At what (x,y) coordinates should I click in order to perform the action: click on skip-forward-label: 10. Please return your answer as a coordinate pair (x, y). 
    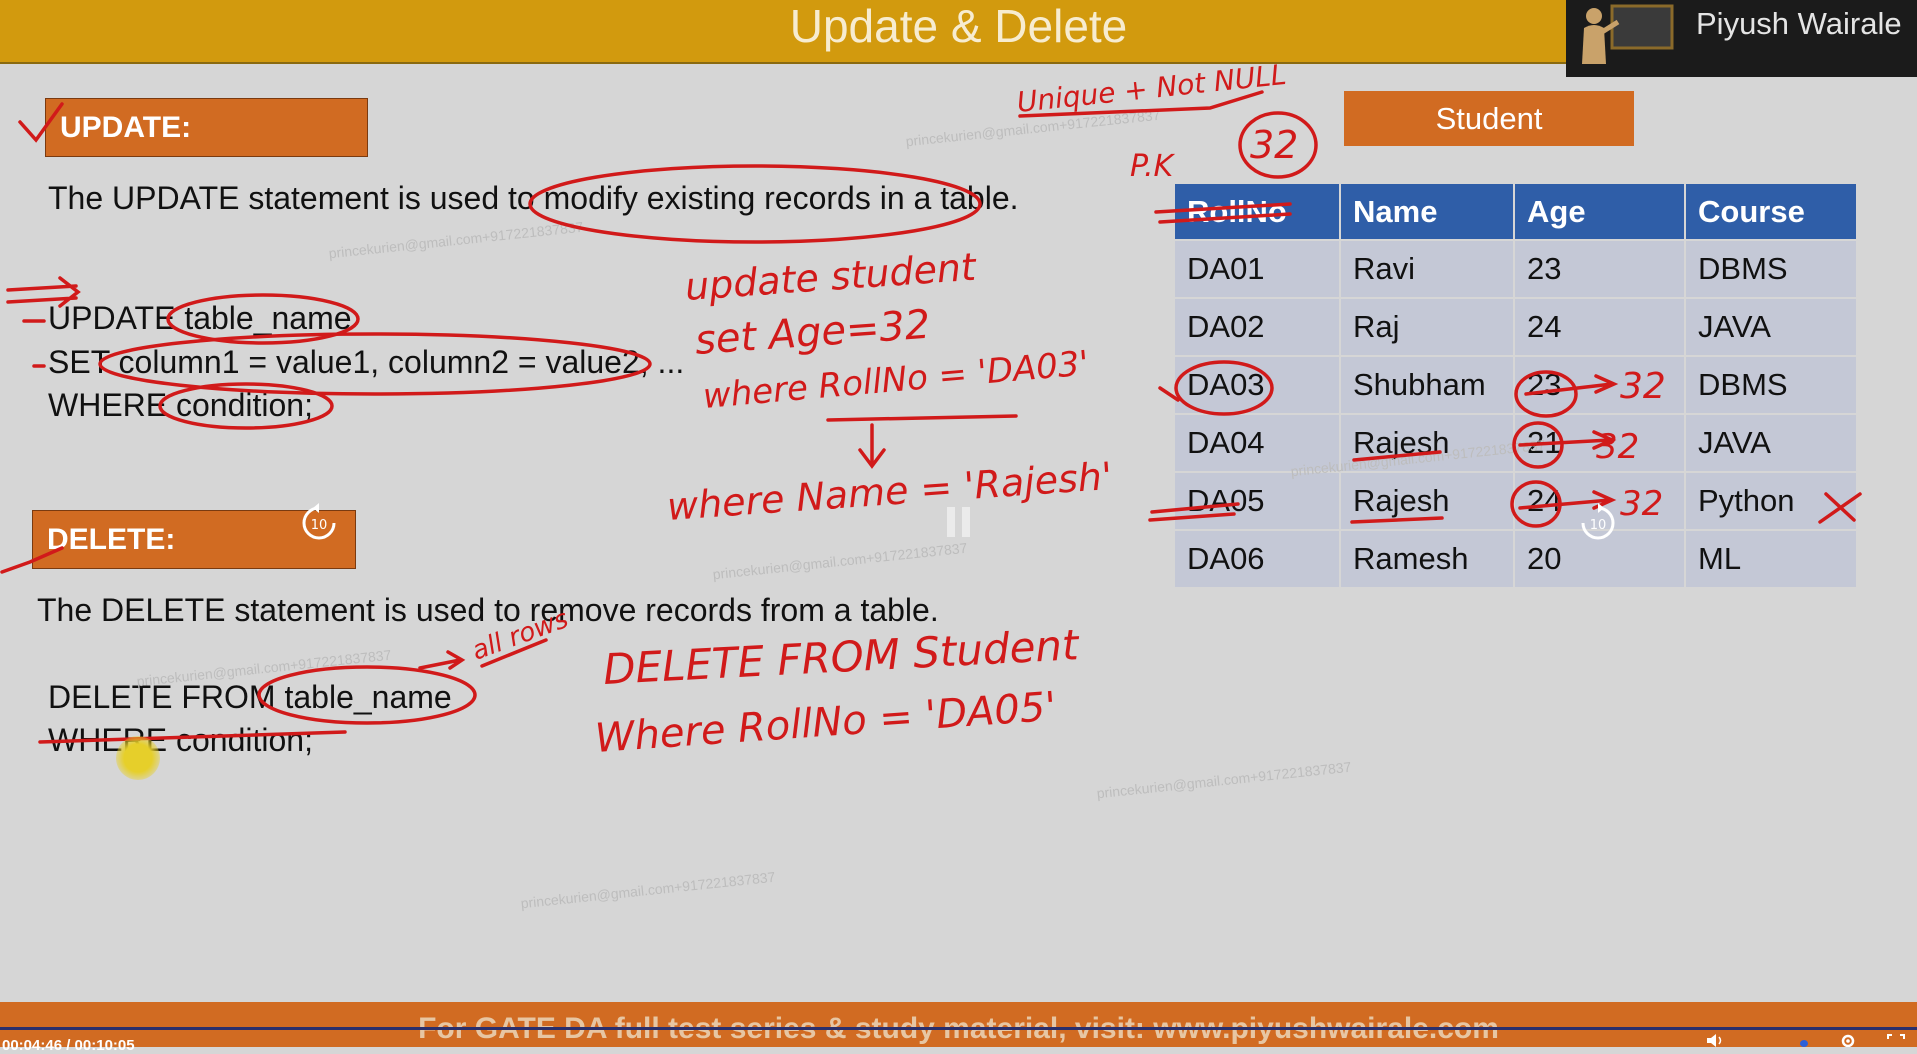
    Looking at the image, I should click on (1598, 525).